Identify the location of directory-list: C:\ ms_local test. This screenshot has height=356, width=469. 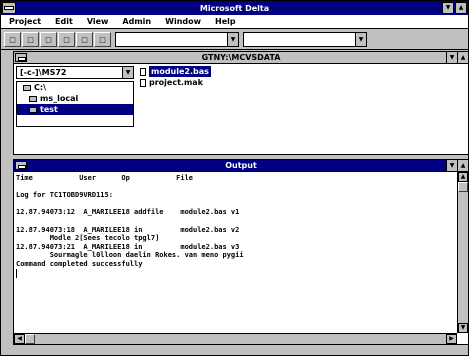
(75, 104).